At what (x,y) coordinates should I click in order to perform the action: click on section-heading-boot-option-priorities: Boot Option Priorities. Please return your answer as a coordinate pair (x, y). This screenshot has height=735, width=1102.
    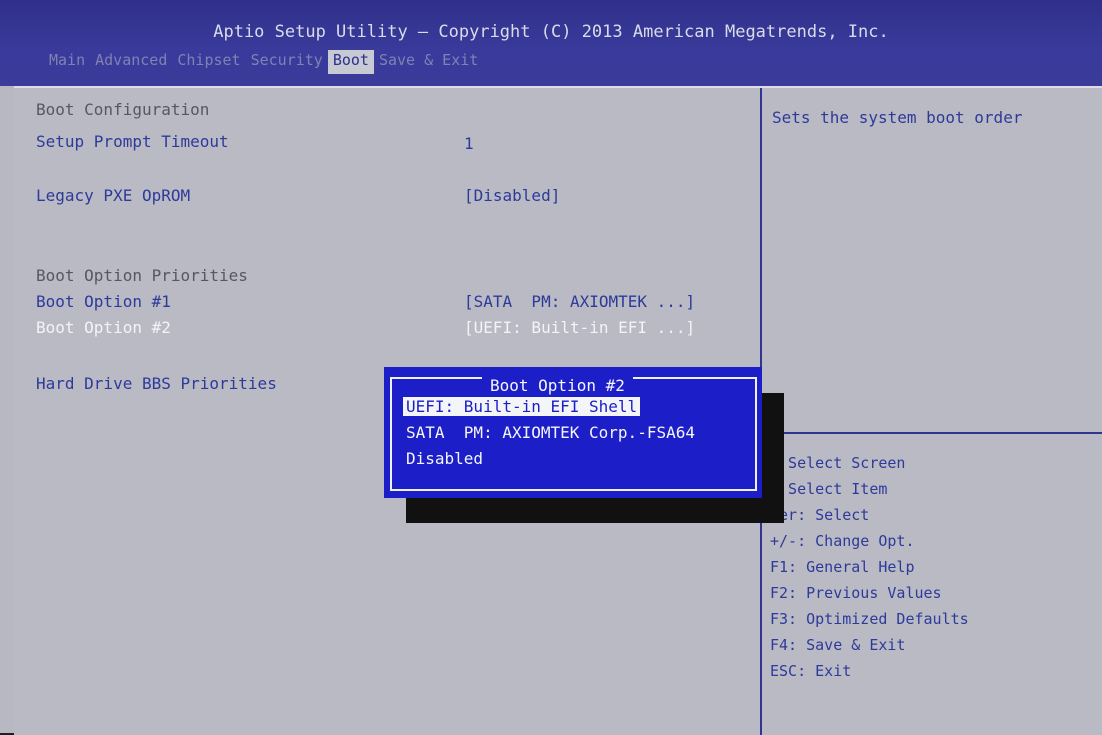
    Looking at the image, I should click on (142, 275).